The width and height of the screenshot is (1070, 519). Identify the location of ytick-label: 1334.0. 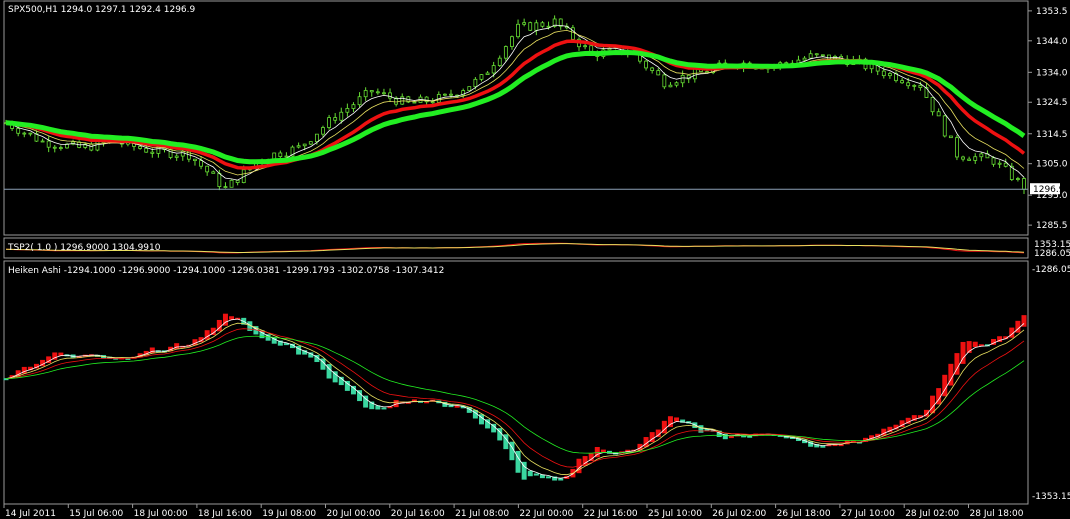
(1052, 73).